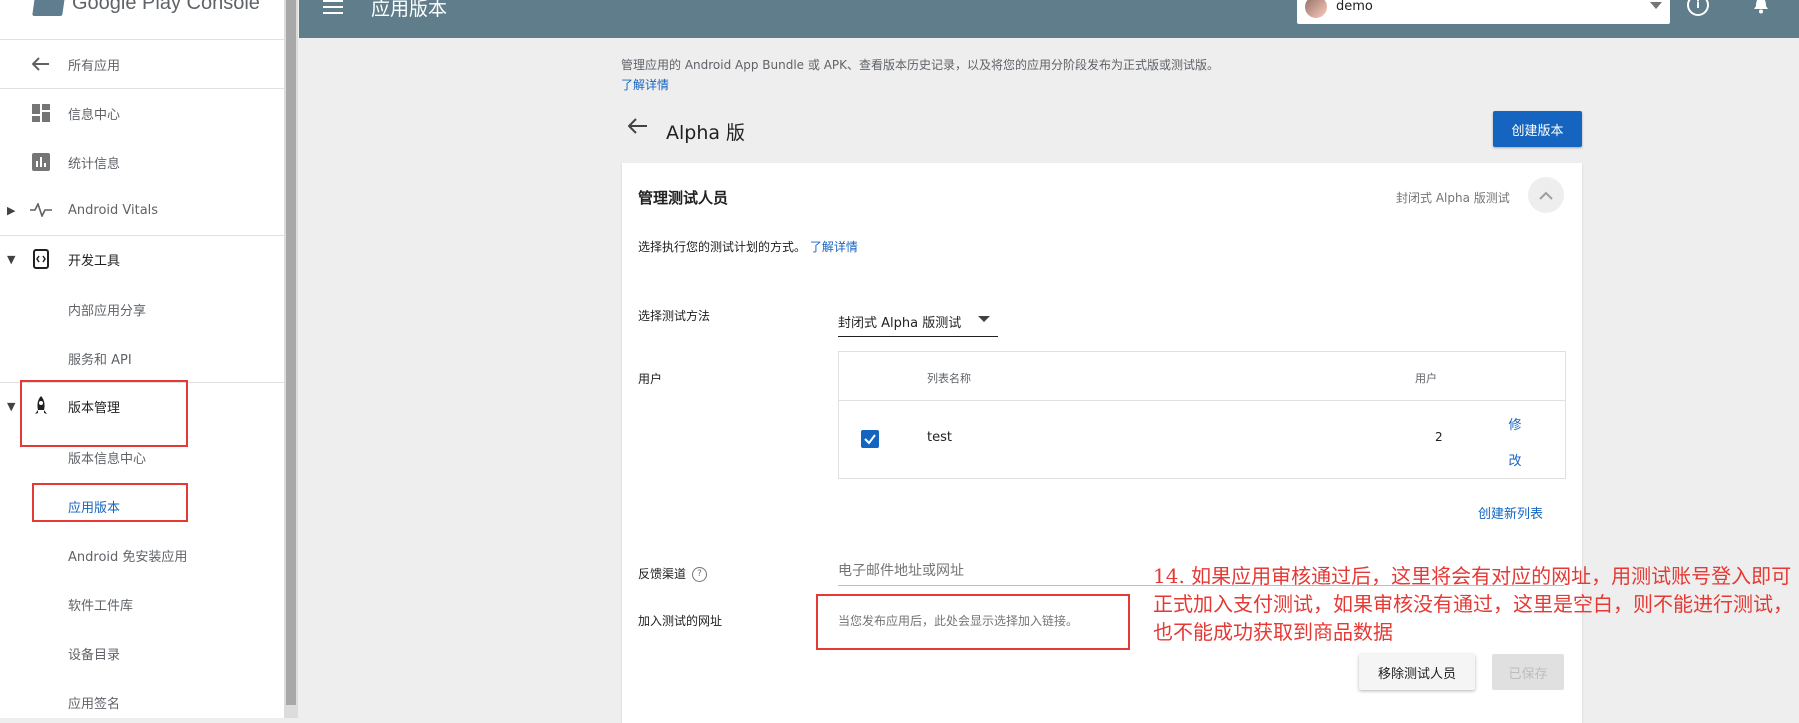 This screenshot has width=1799, height=723. I want to click on checkbox-icon, so click(870, 439).